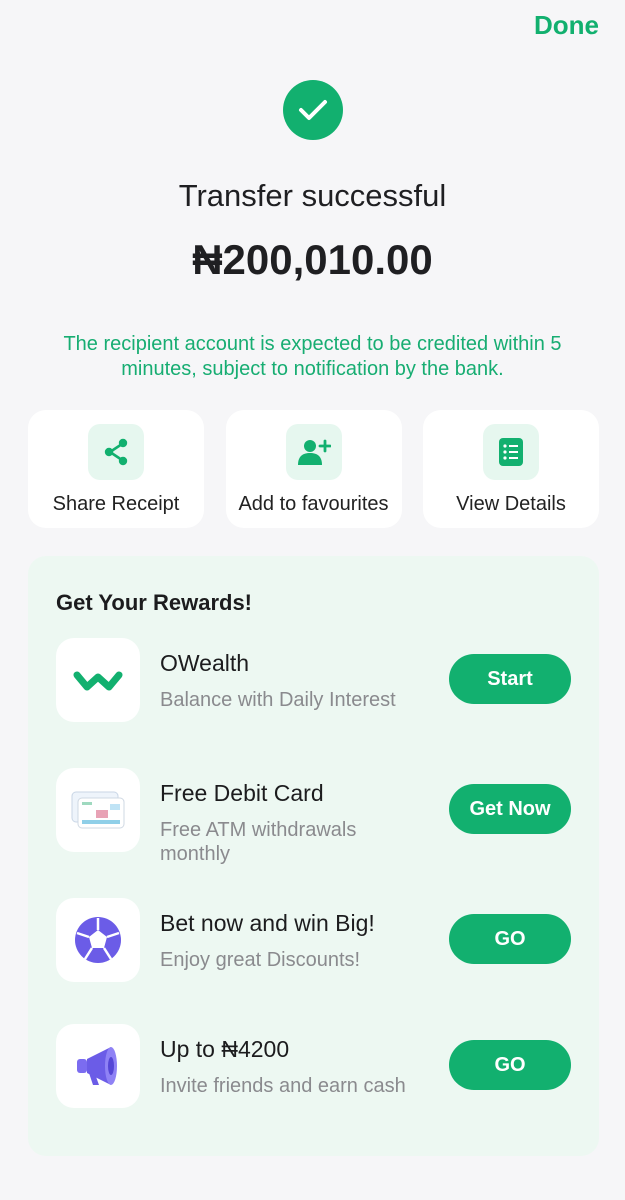 The width and height of the screenshot is (625, 1200). I want to click on reward-name: Free Debit Card, so click(242, 793).